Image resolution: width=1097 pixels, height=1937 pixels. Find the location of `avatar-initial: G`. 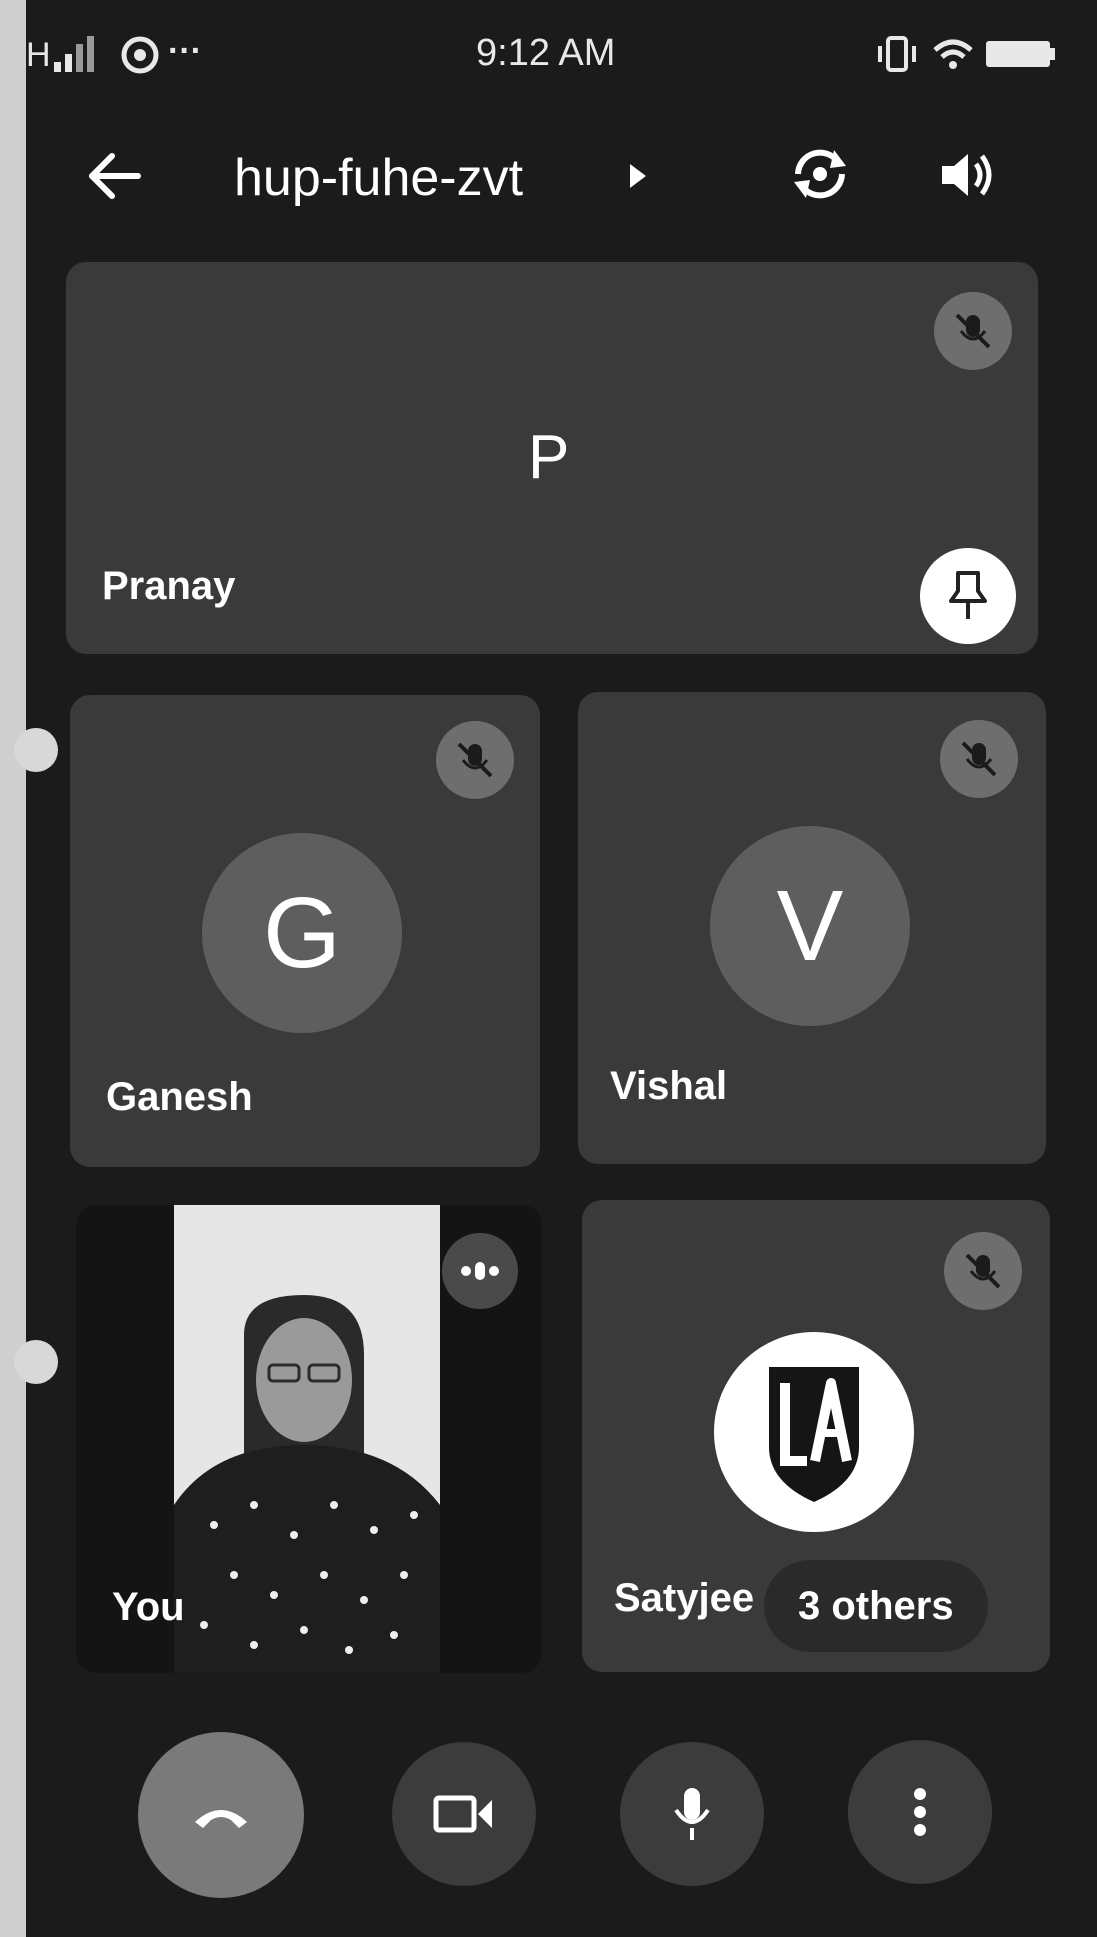

avatar-initial: G is located at coordinates (302, 932).